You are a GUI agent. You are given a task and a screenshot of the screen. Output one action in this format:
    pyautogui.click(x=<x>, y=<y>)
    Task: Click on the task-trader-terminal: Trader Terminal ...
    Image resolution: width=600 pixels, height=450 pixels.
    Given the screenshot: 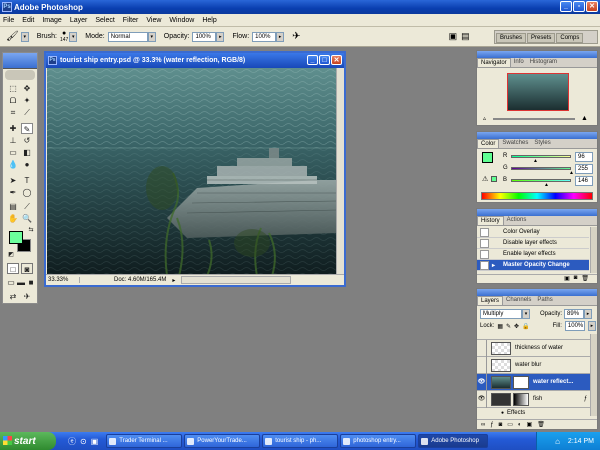 What is the action you would take?
    pyautogui.click(x=144, y=441)
    